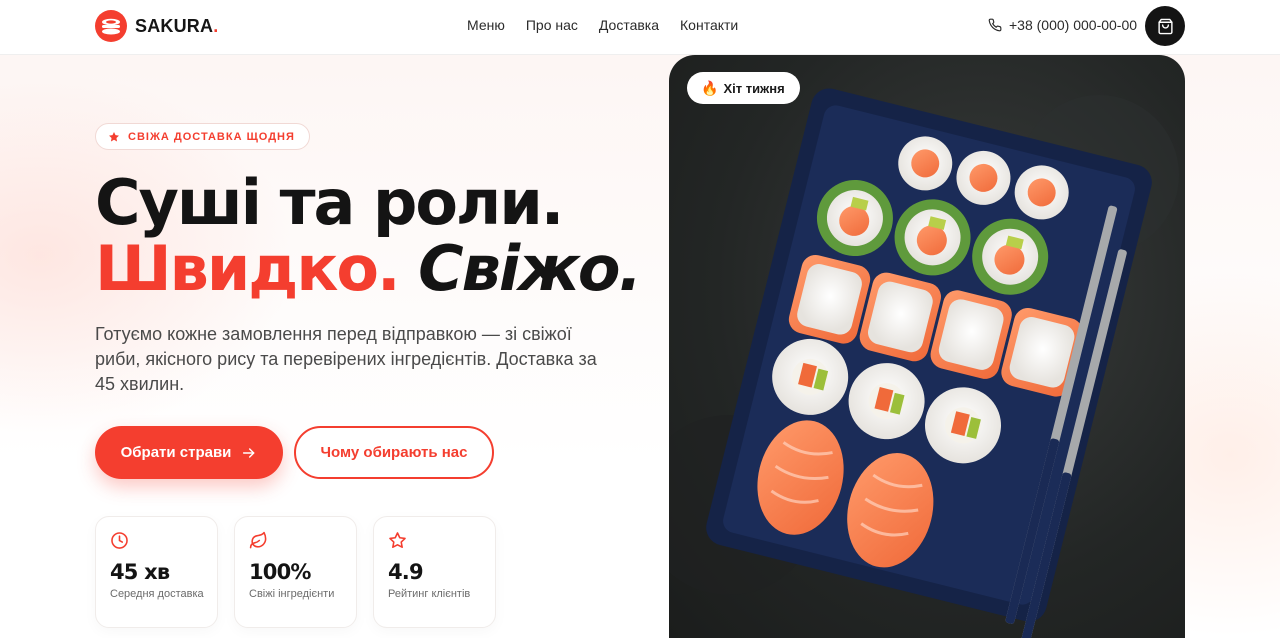 This screenshot has height=638, width=1280. Describe the element at coordinates (710, 87) in the screenshot. I see `fire-icon: 🔥` at that location.